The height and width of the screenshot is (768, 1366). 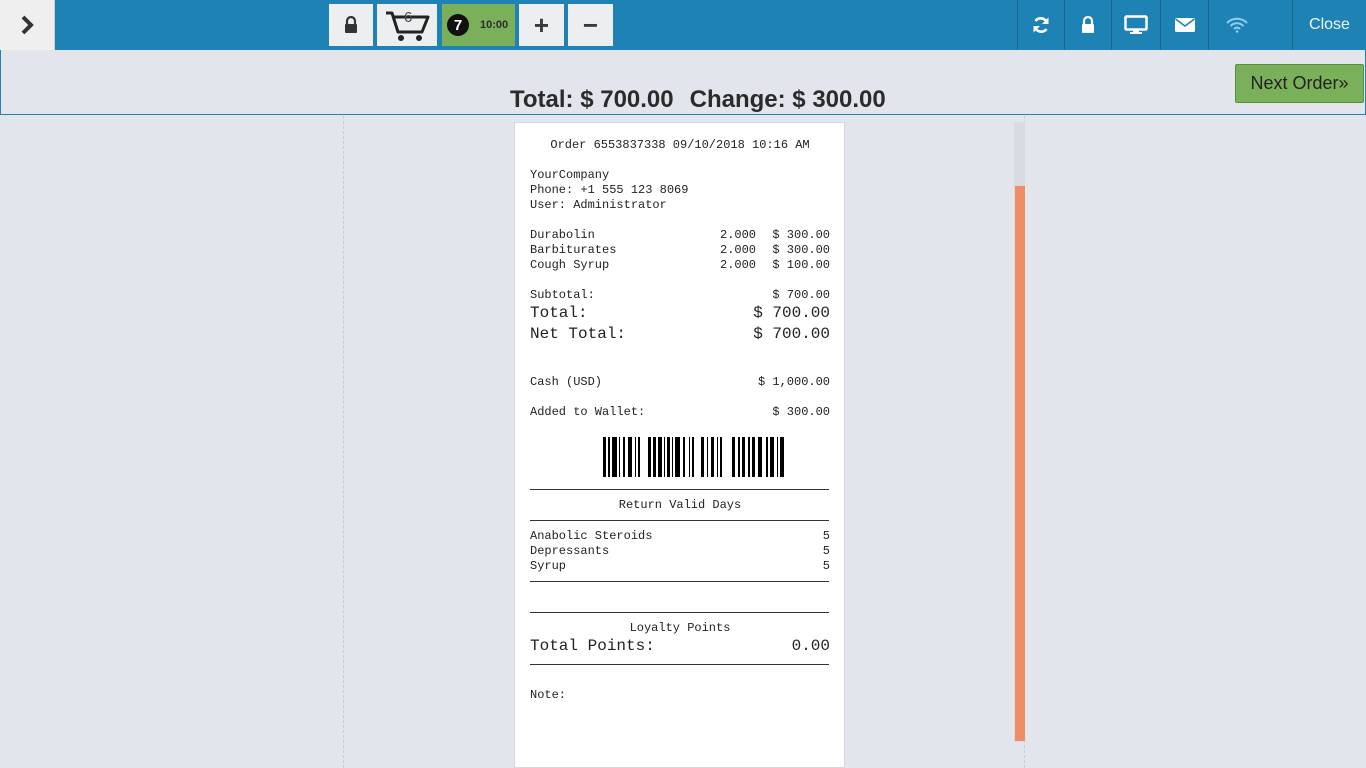 I want to click on monitor-icon, so click(x=1136, y=24).